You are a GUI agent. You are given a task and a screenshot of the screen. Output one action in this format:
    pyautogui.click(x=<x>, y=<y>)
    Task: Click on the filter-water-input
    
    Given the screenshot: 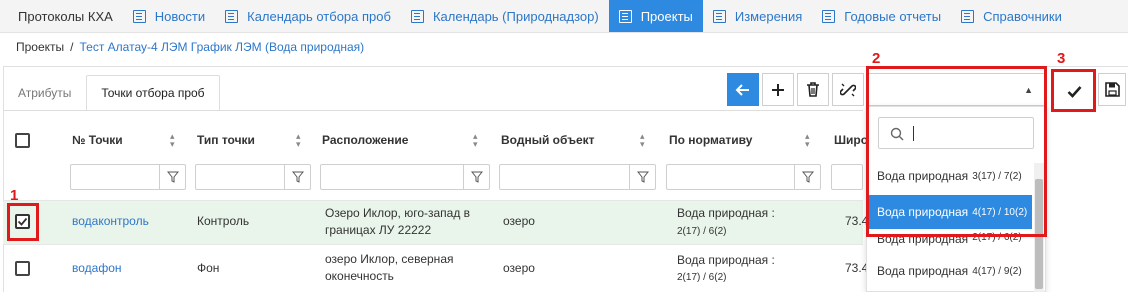 What is the action you would take?
    pyautogui.click(x=577, y=177)
    